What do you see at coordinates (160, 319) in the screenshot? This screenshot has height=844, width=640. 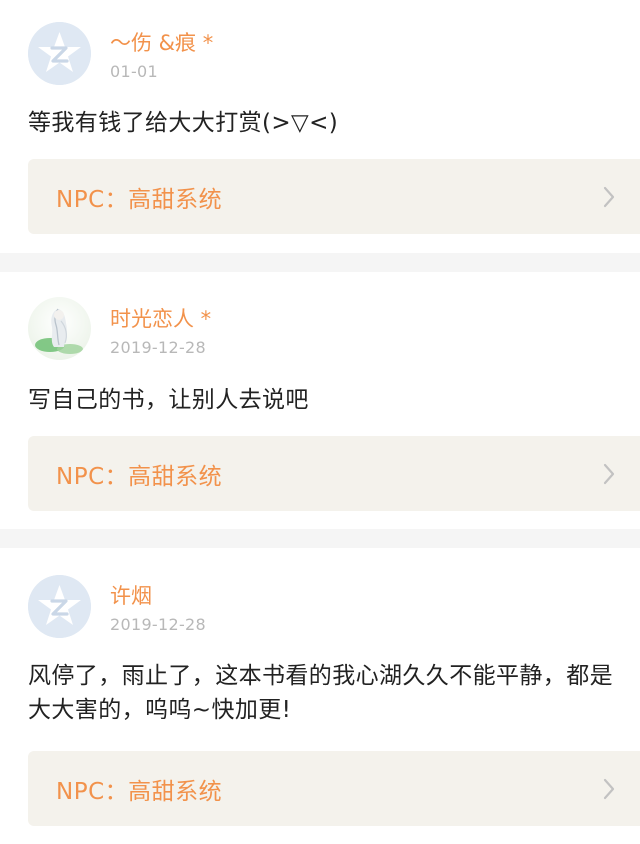 I see `username: 时光恋人 *` at bounding box center [160, 319].